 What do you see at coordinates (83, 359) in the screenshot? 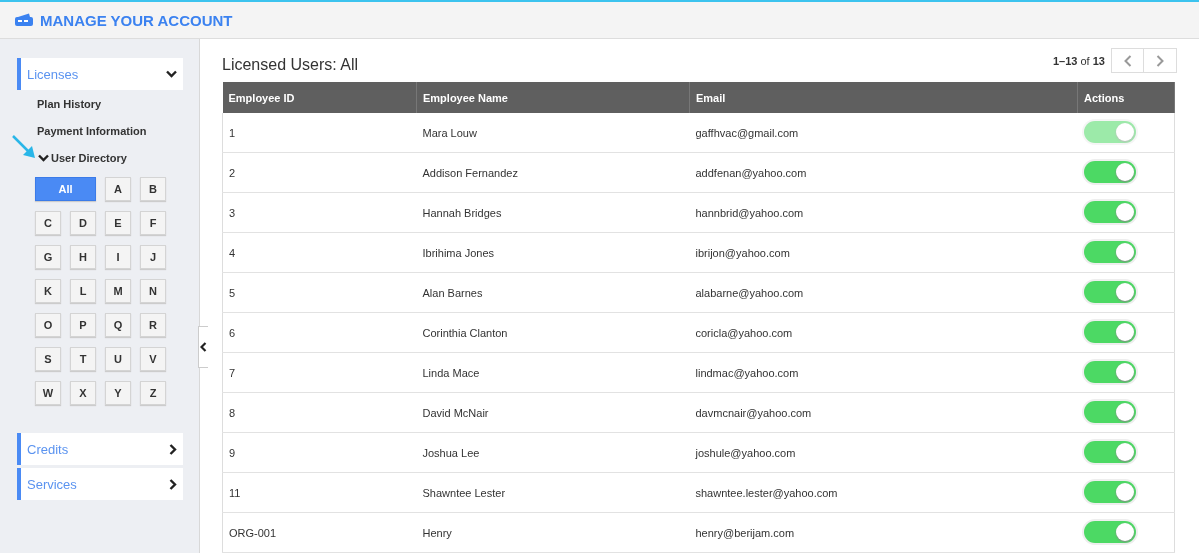
I see `letter-filter-button: T` at bounding box center [83, 359].